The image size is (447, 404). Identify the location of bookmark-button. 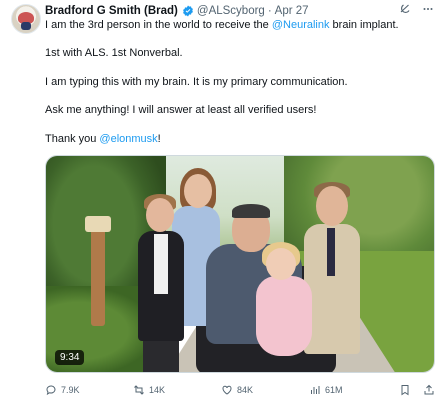
(405, 390).